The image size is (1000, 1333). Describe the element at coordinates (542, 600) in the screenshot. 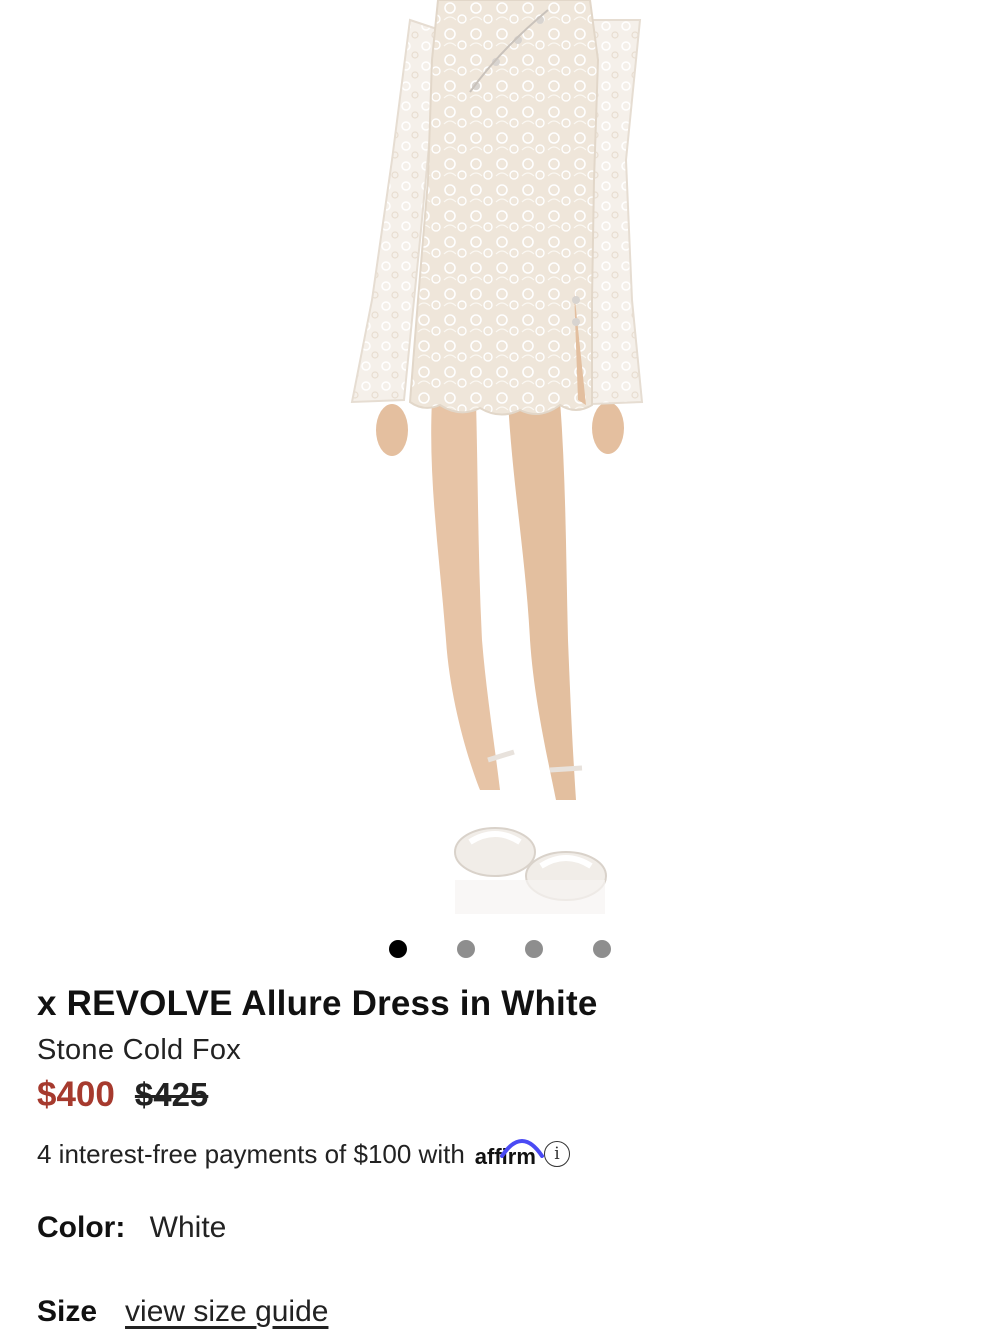

I see `right-leg-shape` at that location.